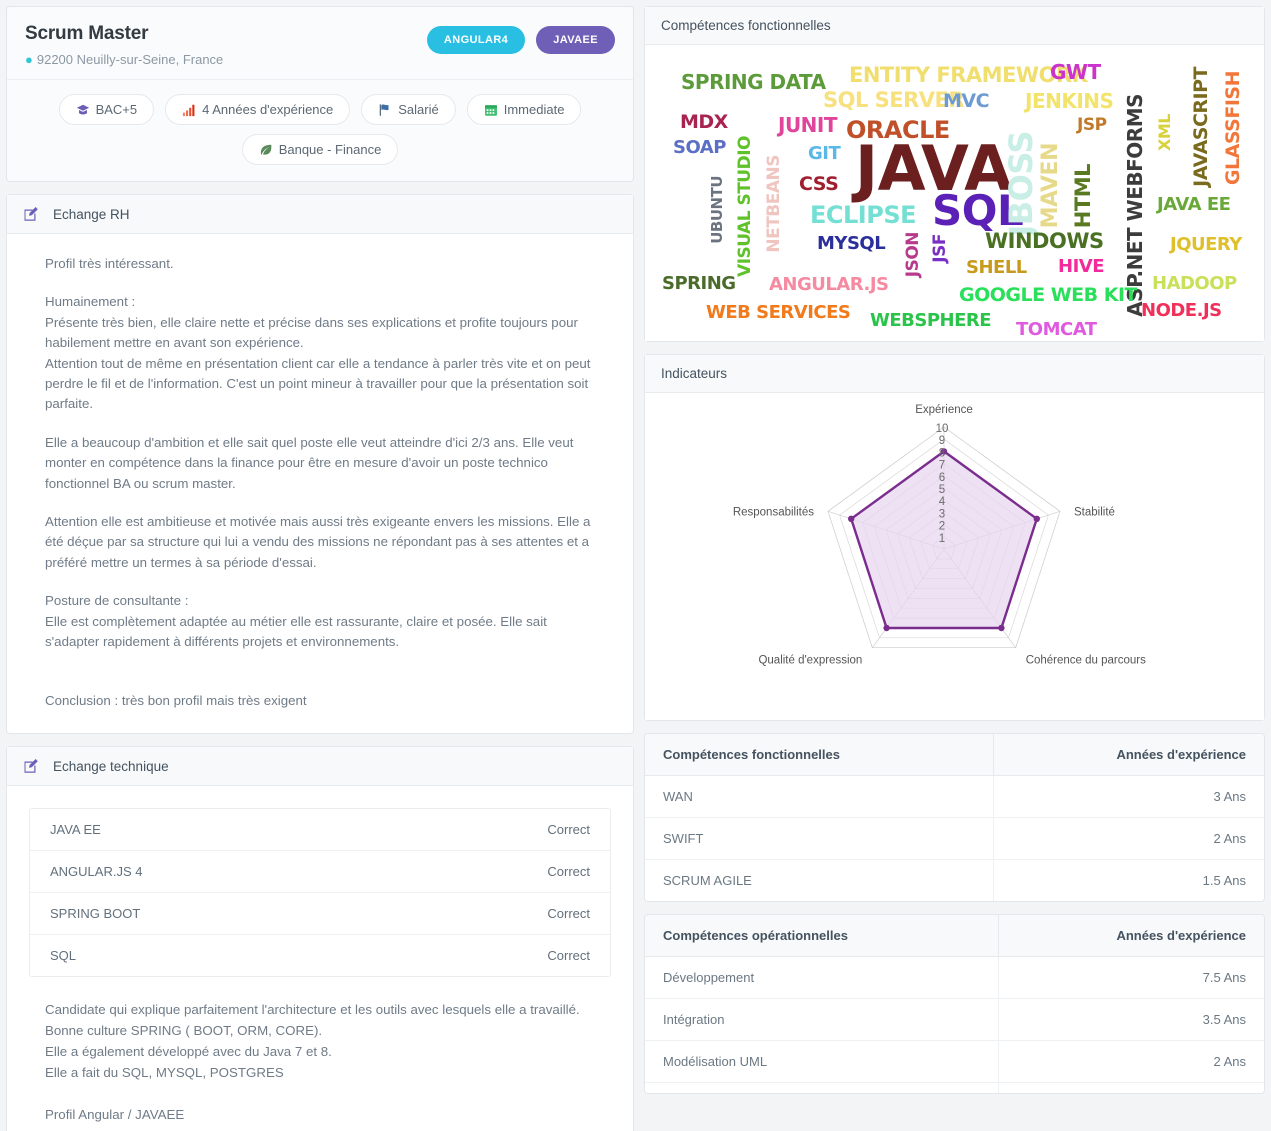 This screenshot has height=1131, width=1271. I want to click on wordcloud-word: GOOGLE WEB KIT, so click(1048, 295).